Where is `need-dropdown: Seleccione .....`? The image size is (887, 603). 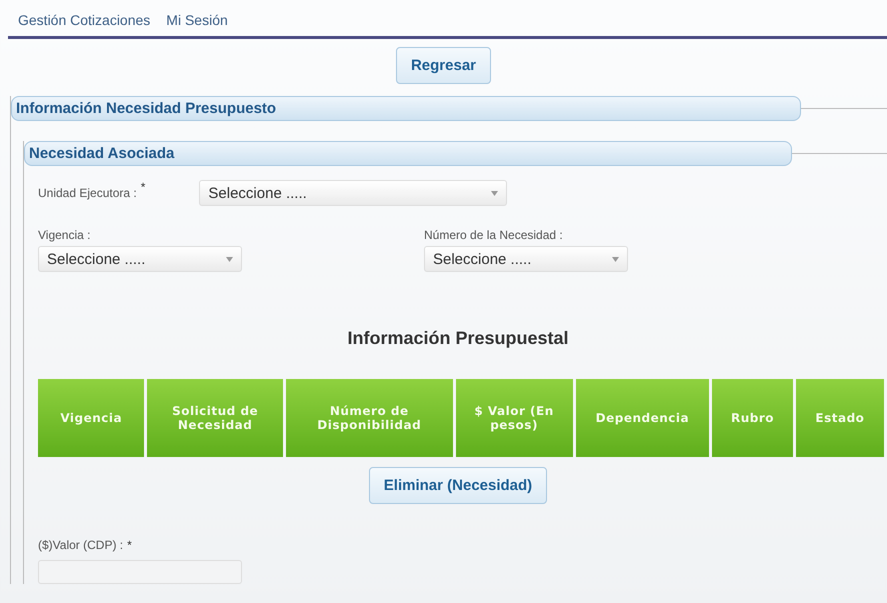 need-dropdown: Seleccione ..... is located at coordinates (526, 259).